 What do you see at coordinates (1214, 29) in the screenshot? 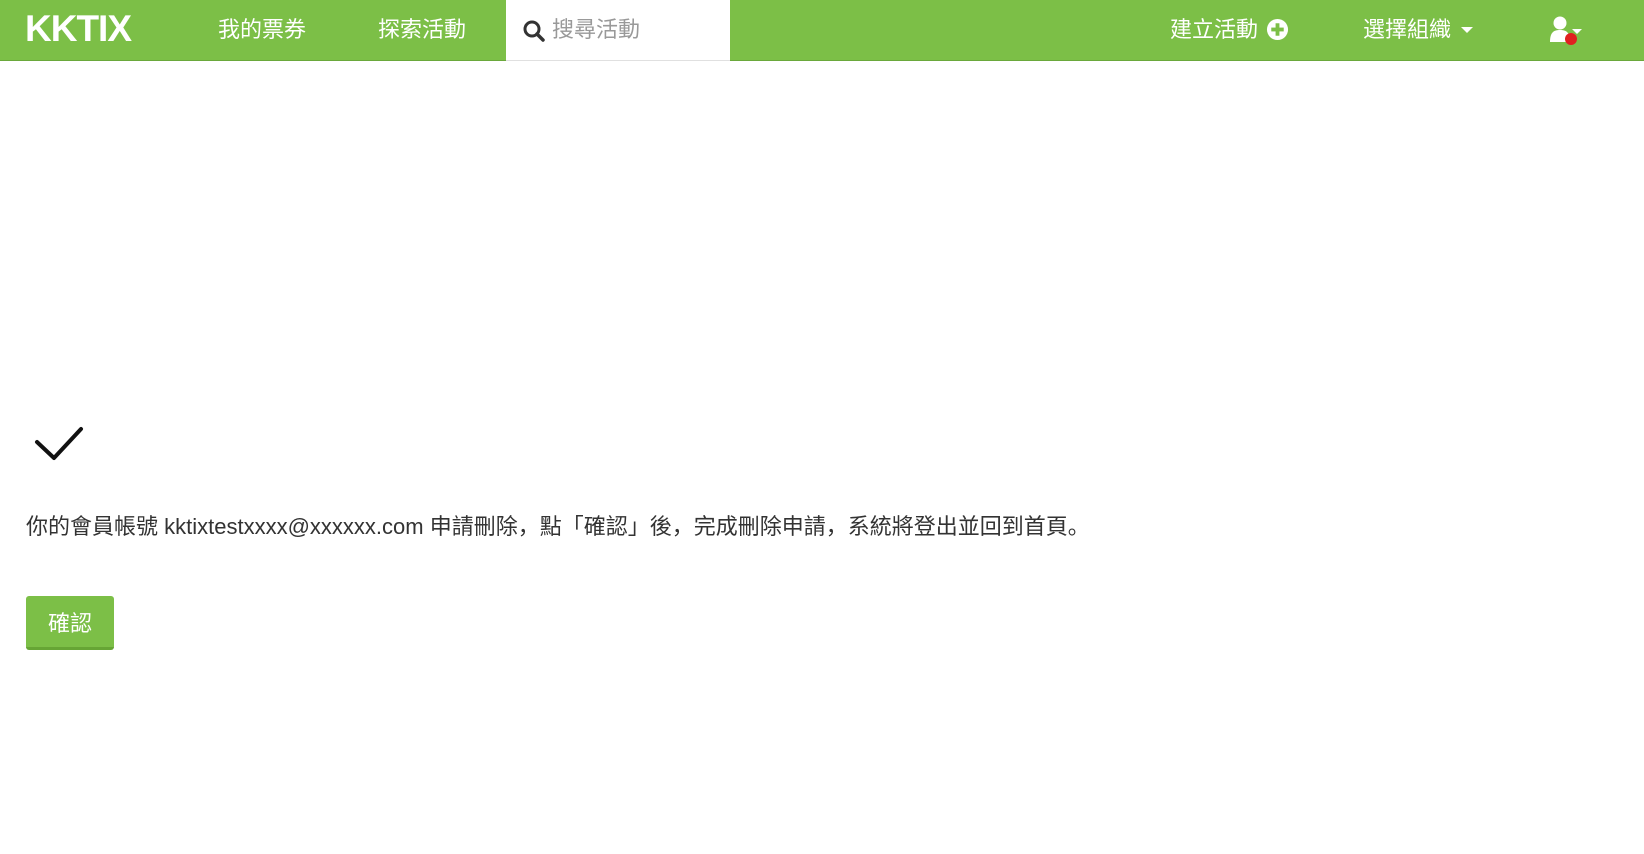
I see `create-event-label: 建立活動` at bounding box center [1214, 29].